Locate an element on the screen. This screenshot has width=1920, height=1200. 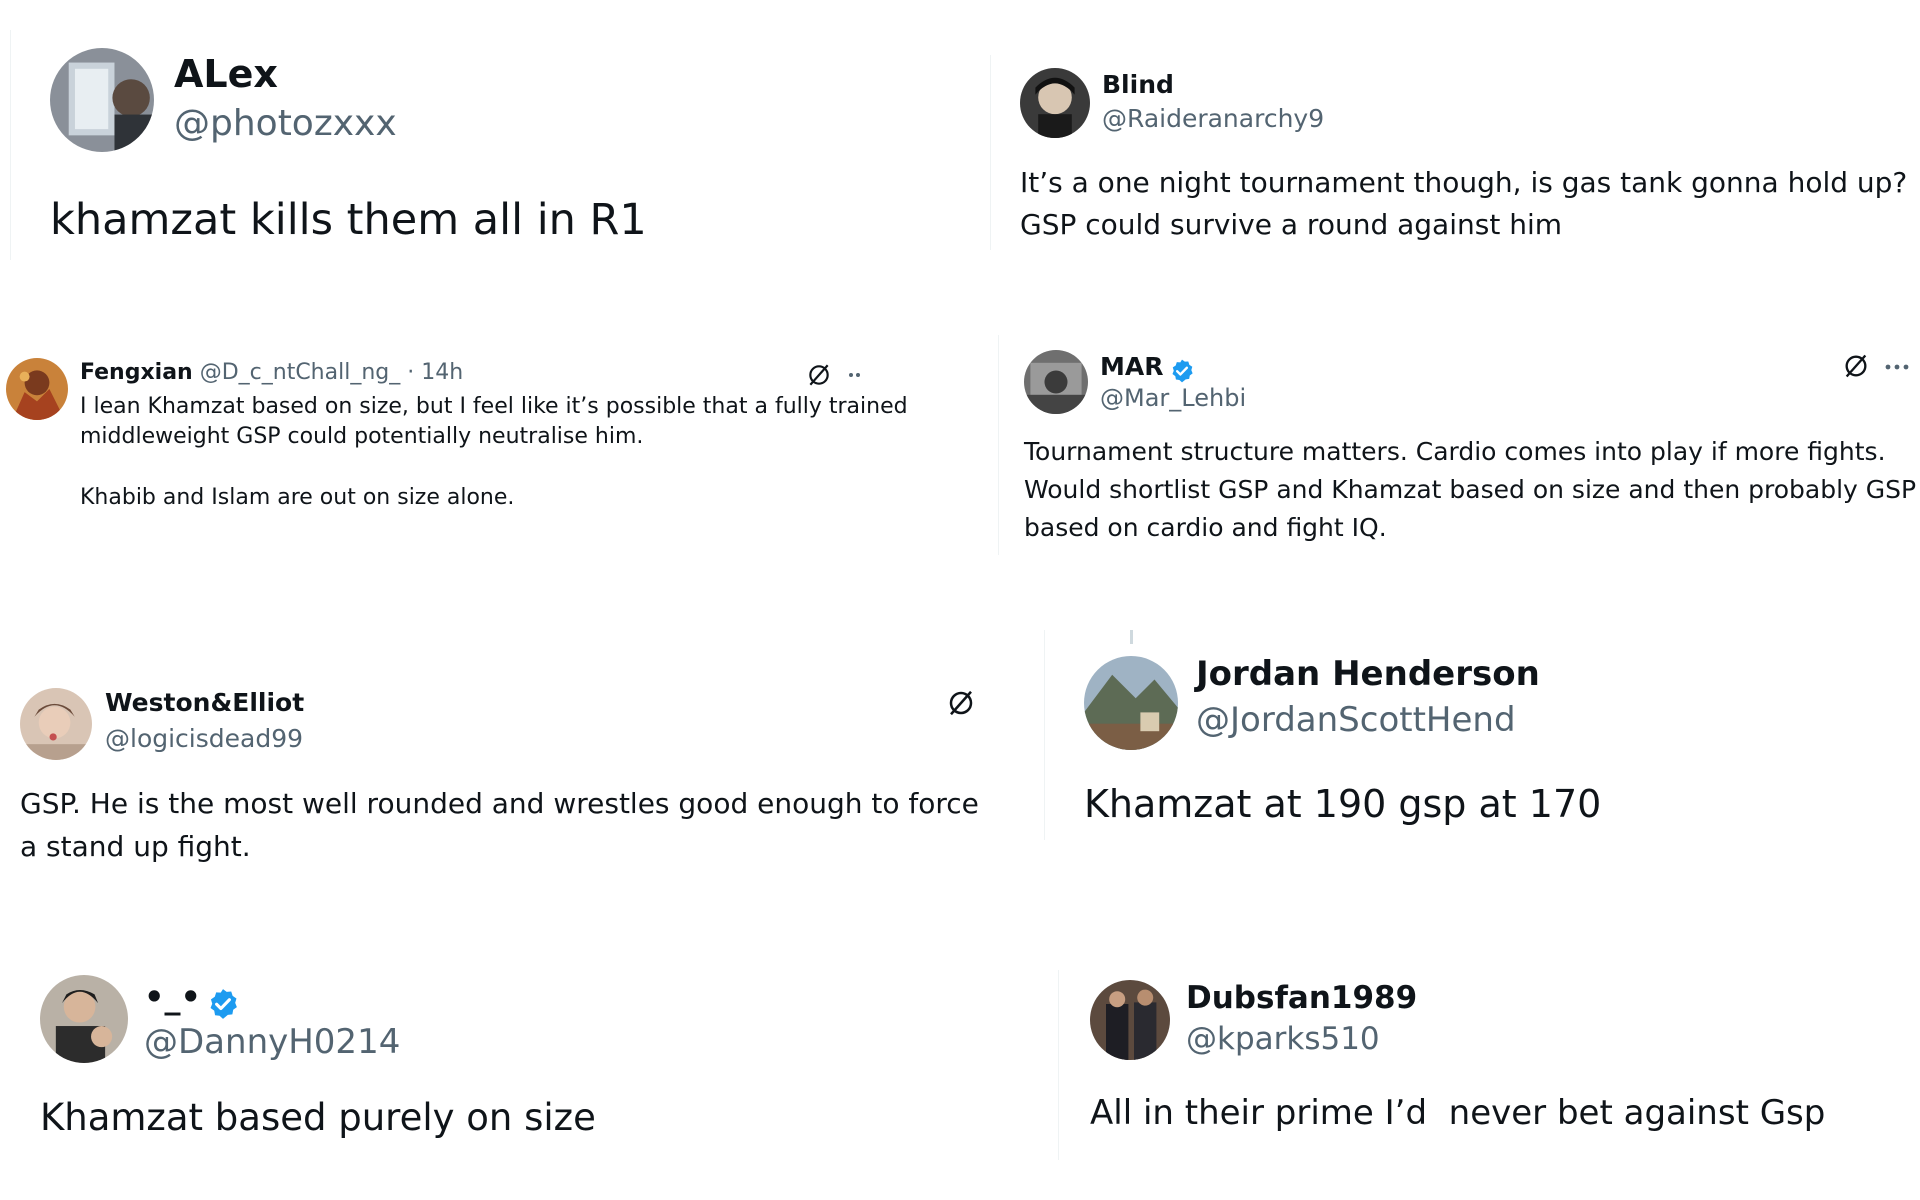
user-handle: @DannyH0214 is located at coordinates (272, 1042).